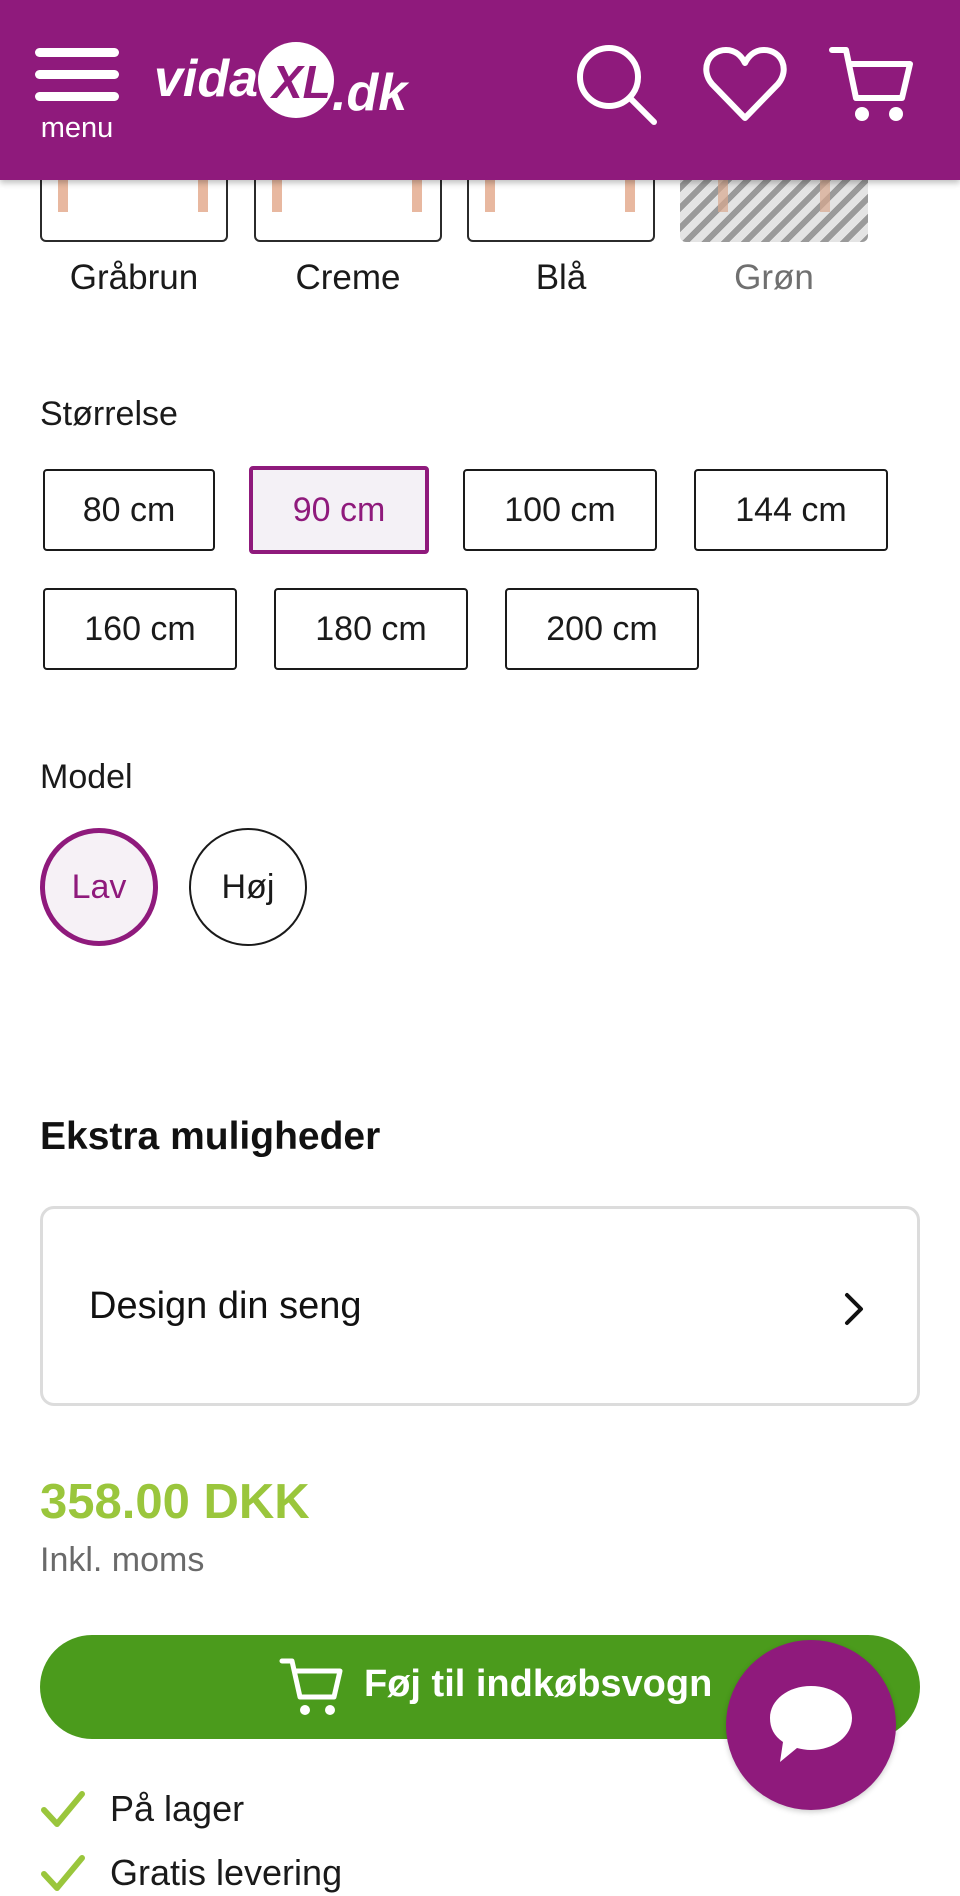 Image resolution: width=960 pixels, height=1896 pixels. I want to click on swatch-label: Creme, so click(348, 277).